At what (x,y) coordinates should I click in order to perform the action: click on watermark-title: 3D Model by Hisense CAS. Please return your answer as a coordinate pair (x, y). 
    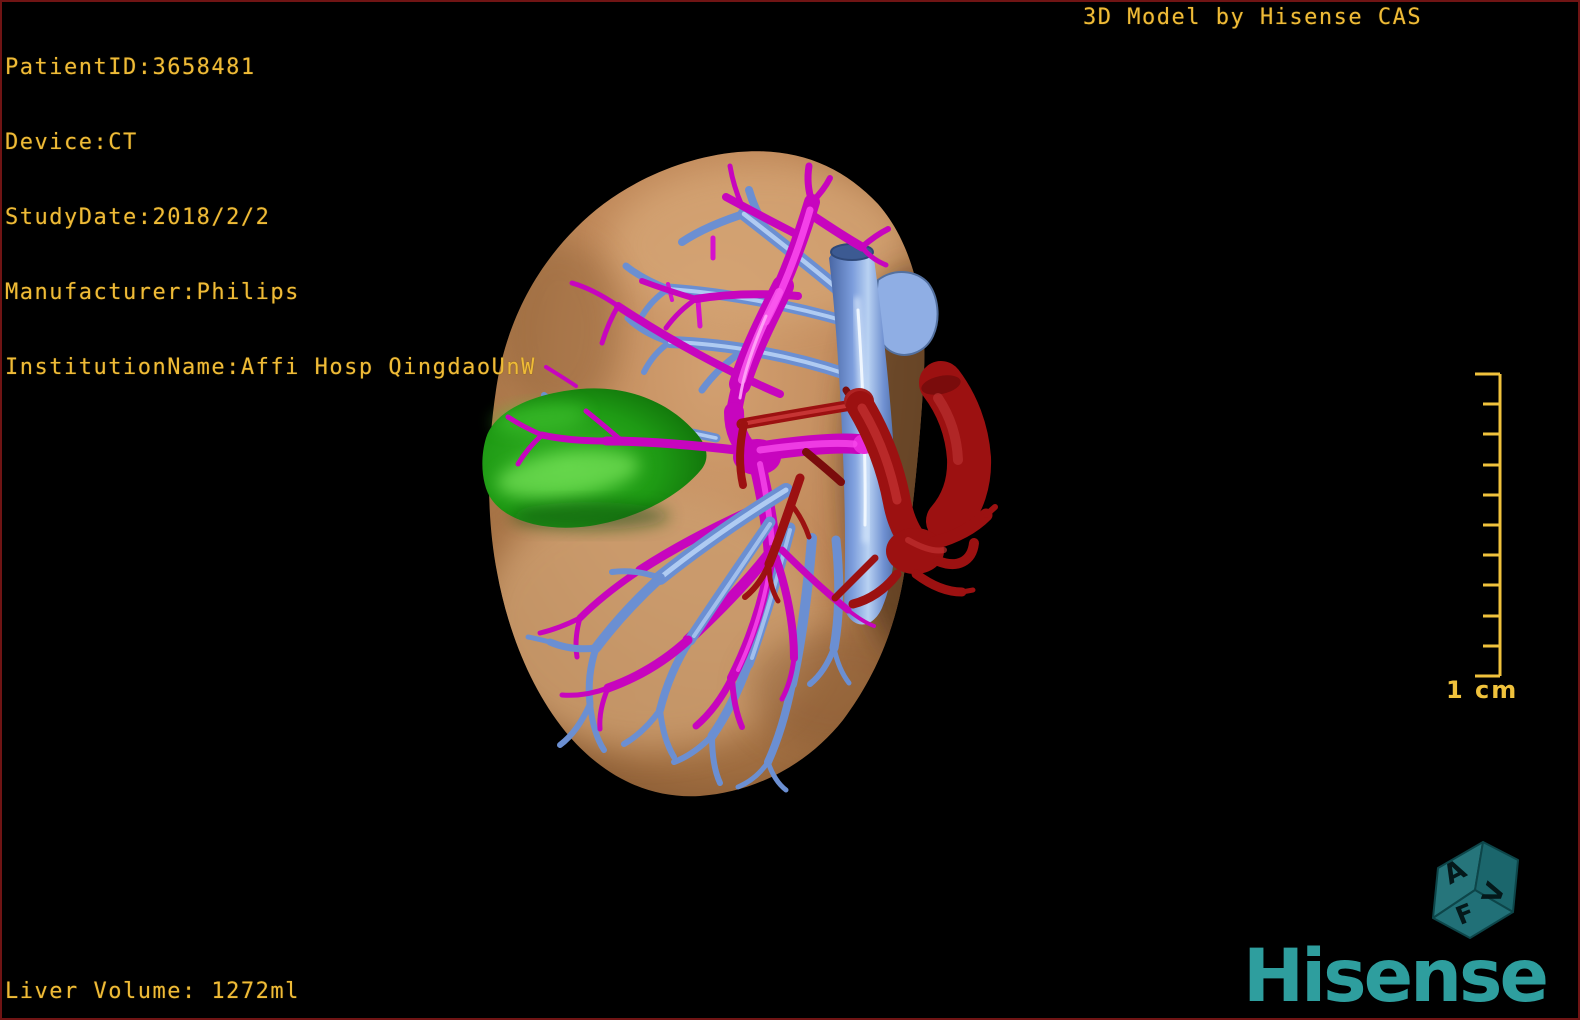
    Looking at the image, I should click on (1253, 17).